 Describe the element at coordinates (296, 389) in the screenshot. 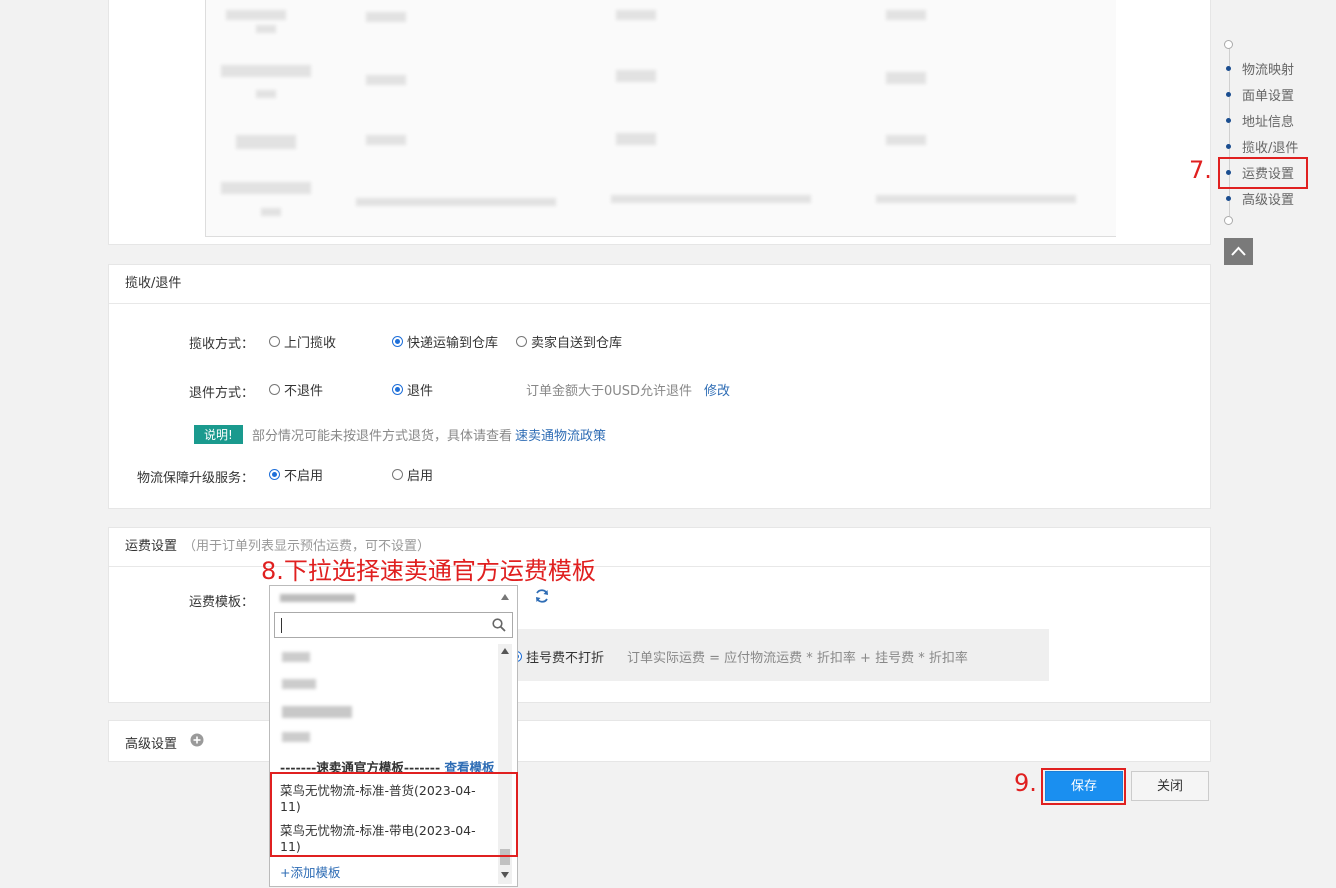

I see `radio-no-return: 不退件` at that location.